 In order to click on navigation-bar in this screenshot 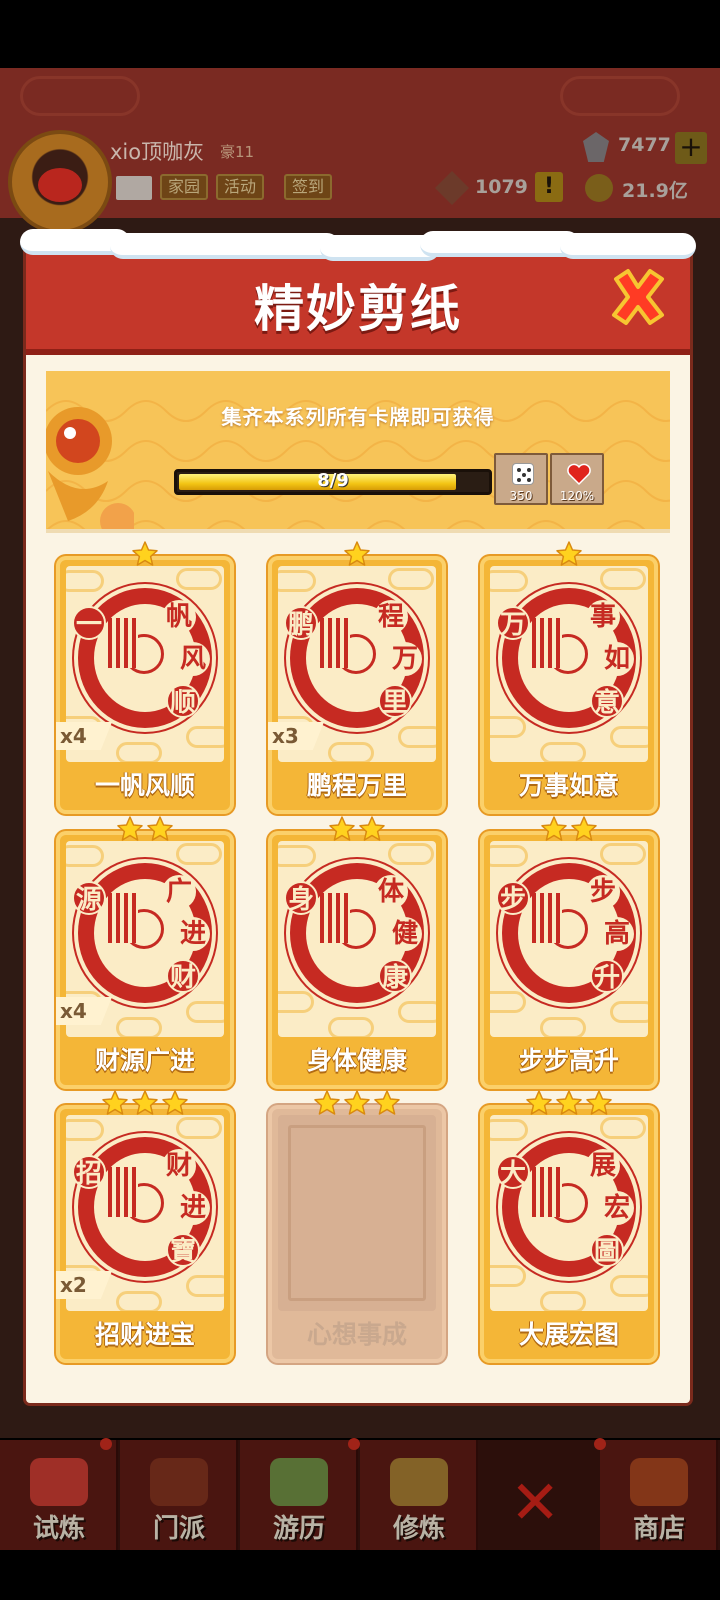, I will do `click(360, 1575)`.